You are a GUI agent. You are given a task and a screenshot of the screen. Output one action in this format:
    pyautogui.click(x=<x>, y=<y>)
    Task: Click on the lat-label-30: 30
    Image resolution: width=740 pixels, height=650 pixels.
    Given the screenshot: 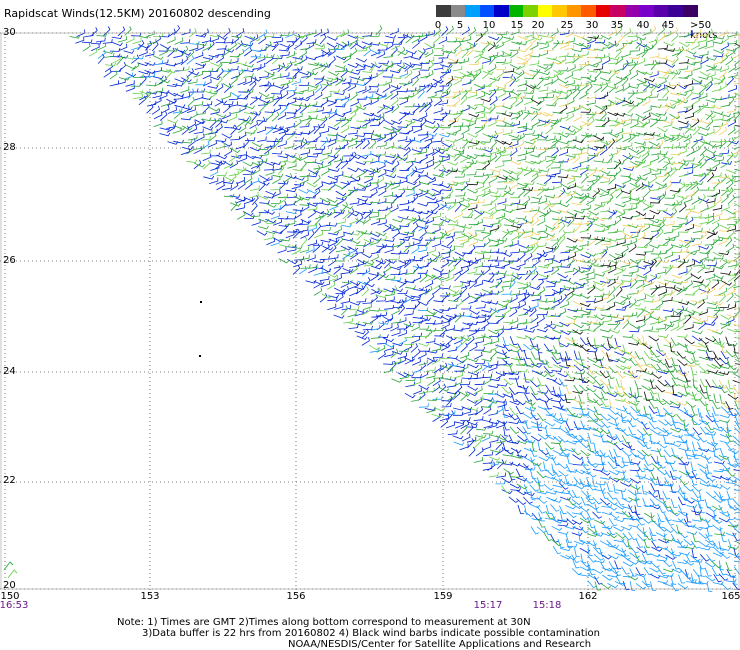 What is the action you would take?
    pyautogui.click(x=9, y=32)
    